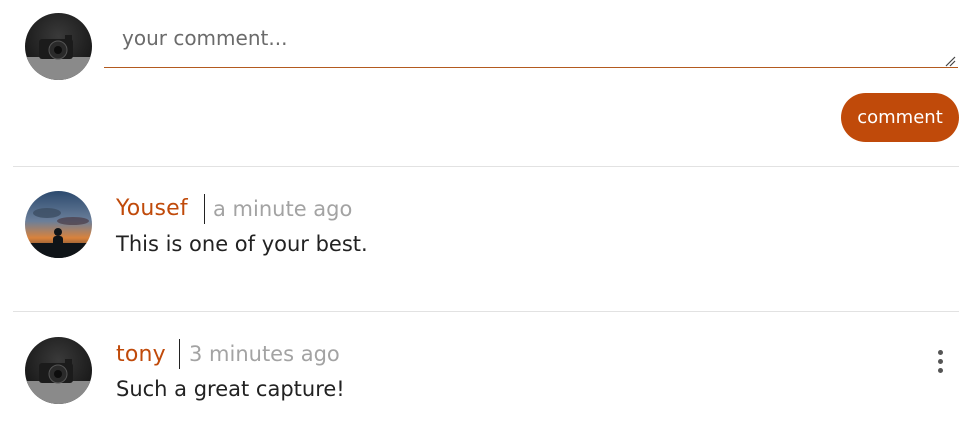  Describe the element at coordinates (230, 389) in the screenshot. I see `comment-text: Such a great capture!` at that location.